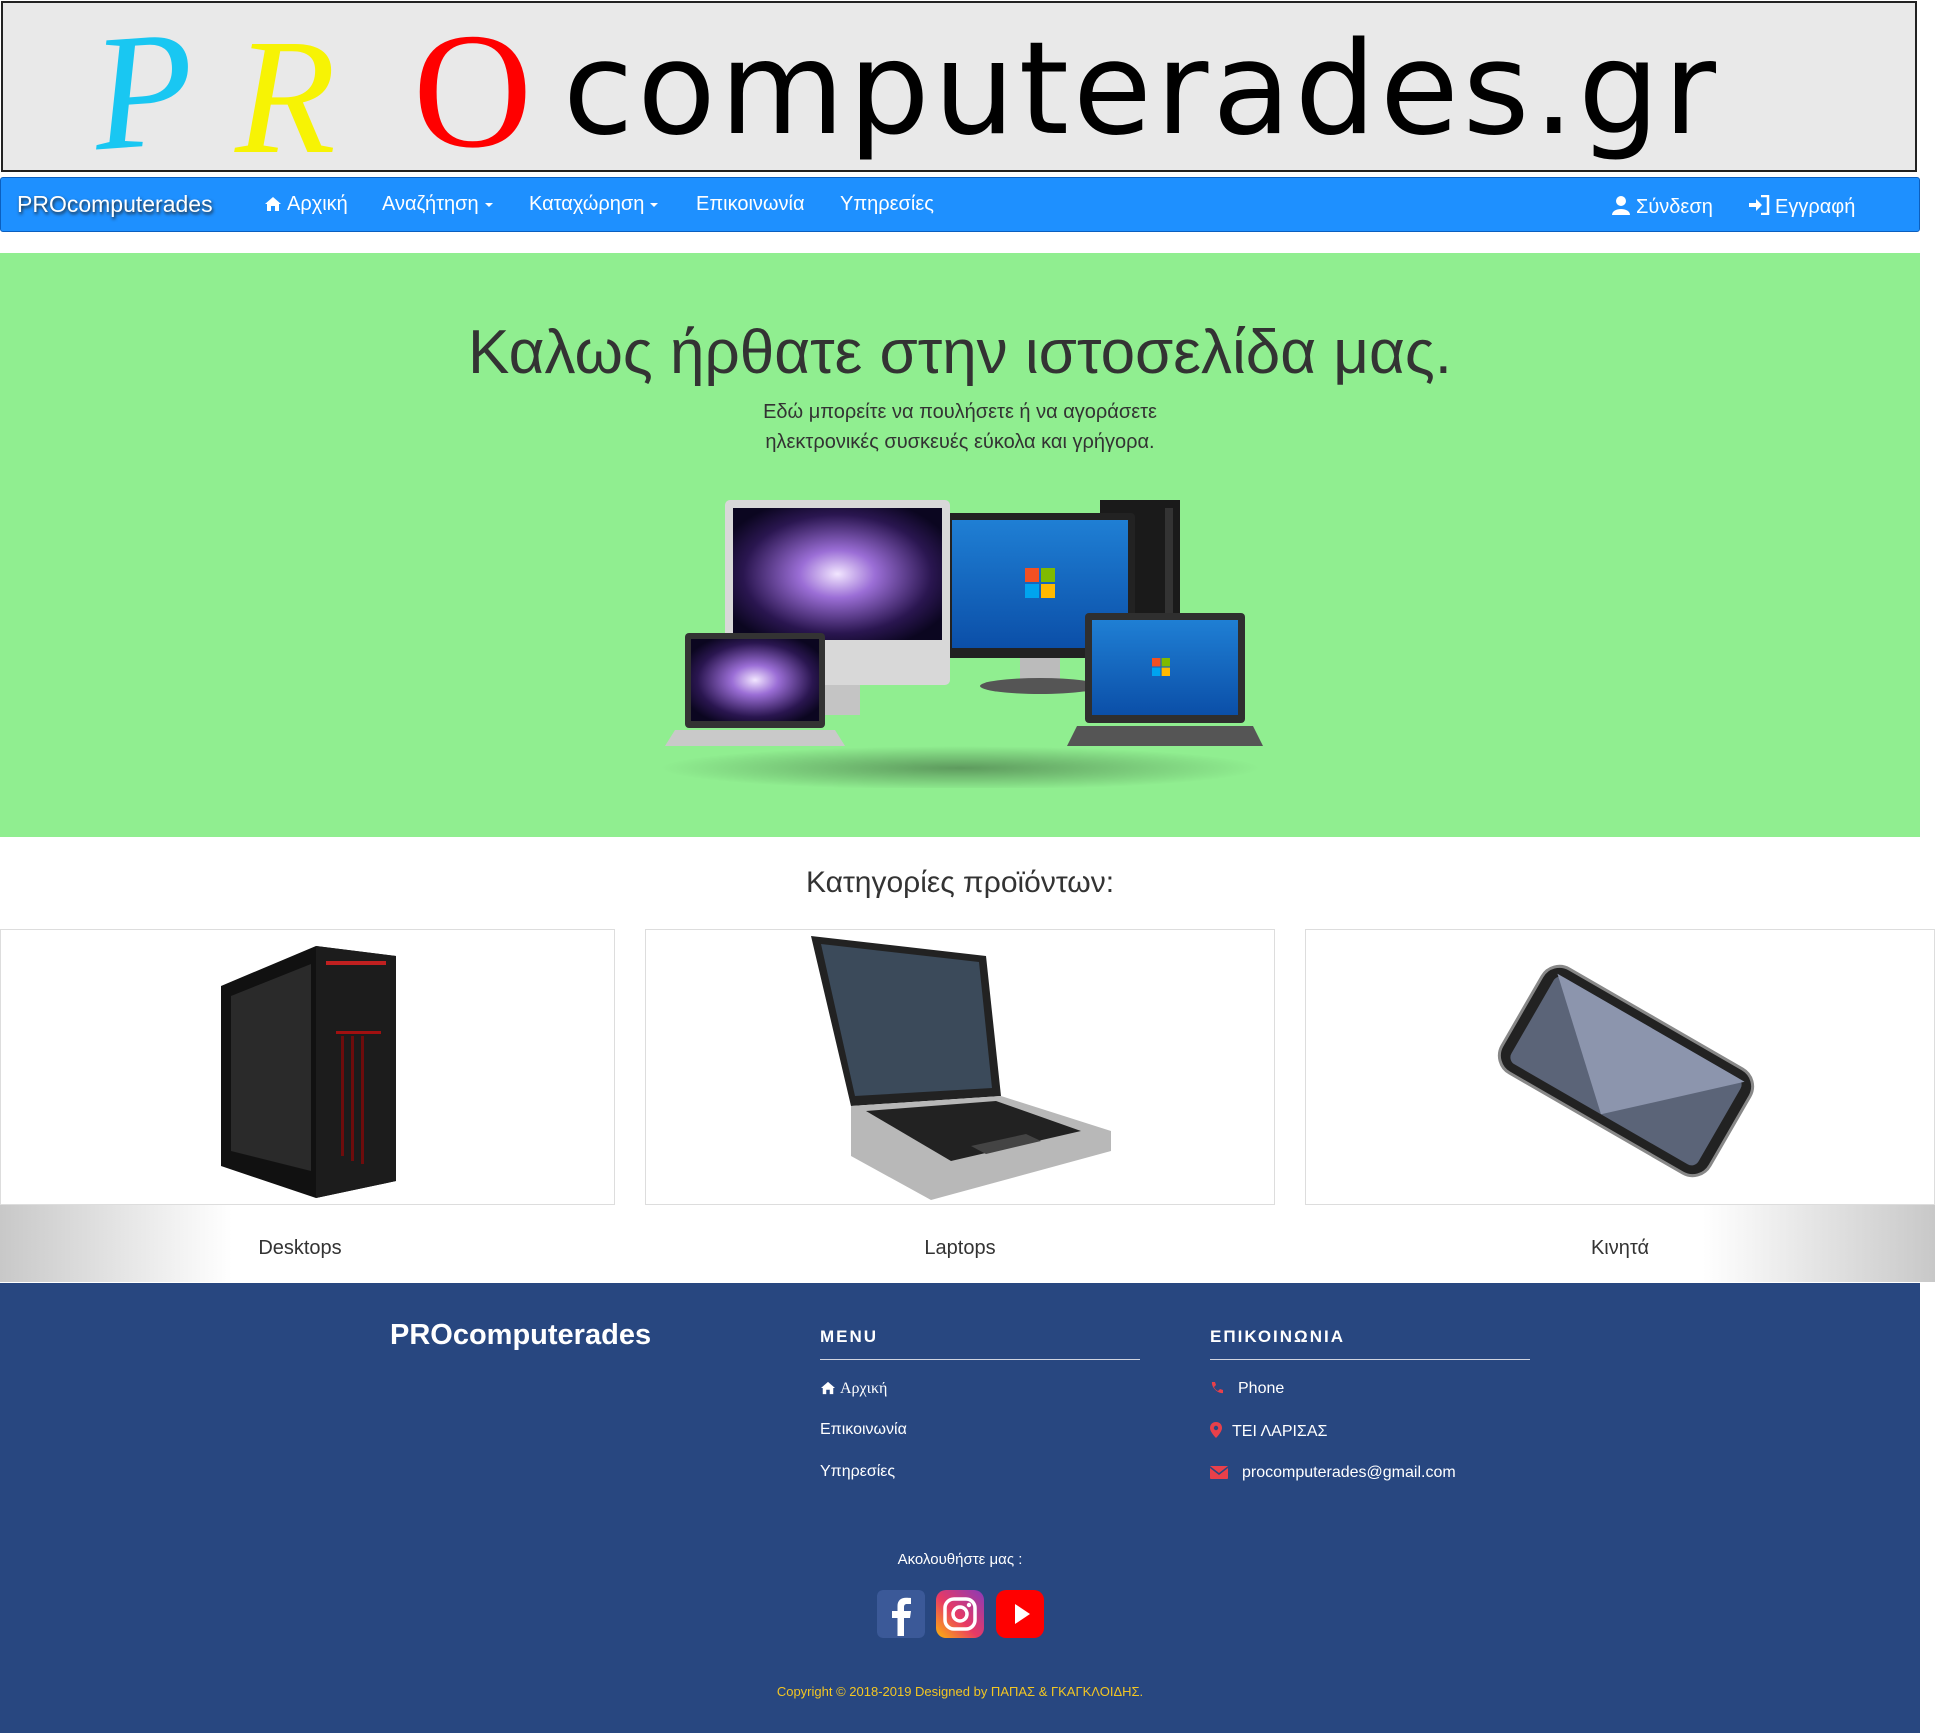 This screenshot has height=1733, width=1935. Describe the element at coordinates (863, 1430) in the screenshot. I see `footer-link-contact: Επικοινωνία` at that location.